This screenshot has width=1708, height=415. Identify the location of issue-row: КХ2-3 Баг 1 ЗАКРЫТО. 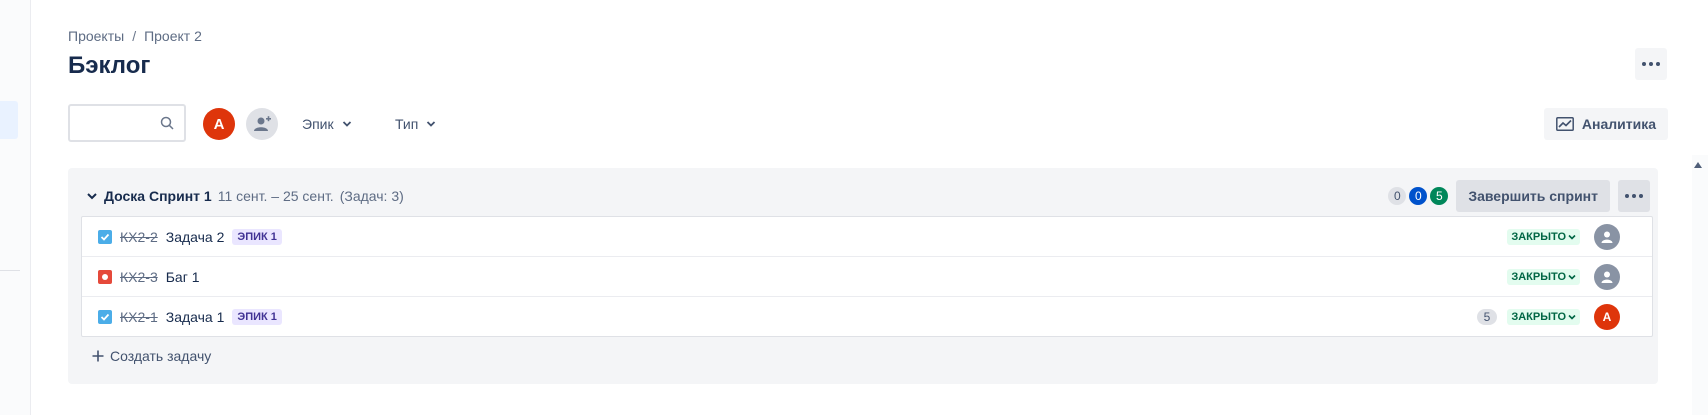
(867, 277).